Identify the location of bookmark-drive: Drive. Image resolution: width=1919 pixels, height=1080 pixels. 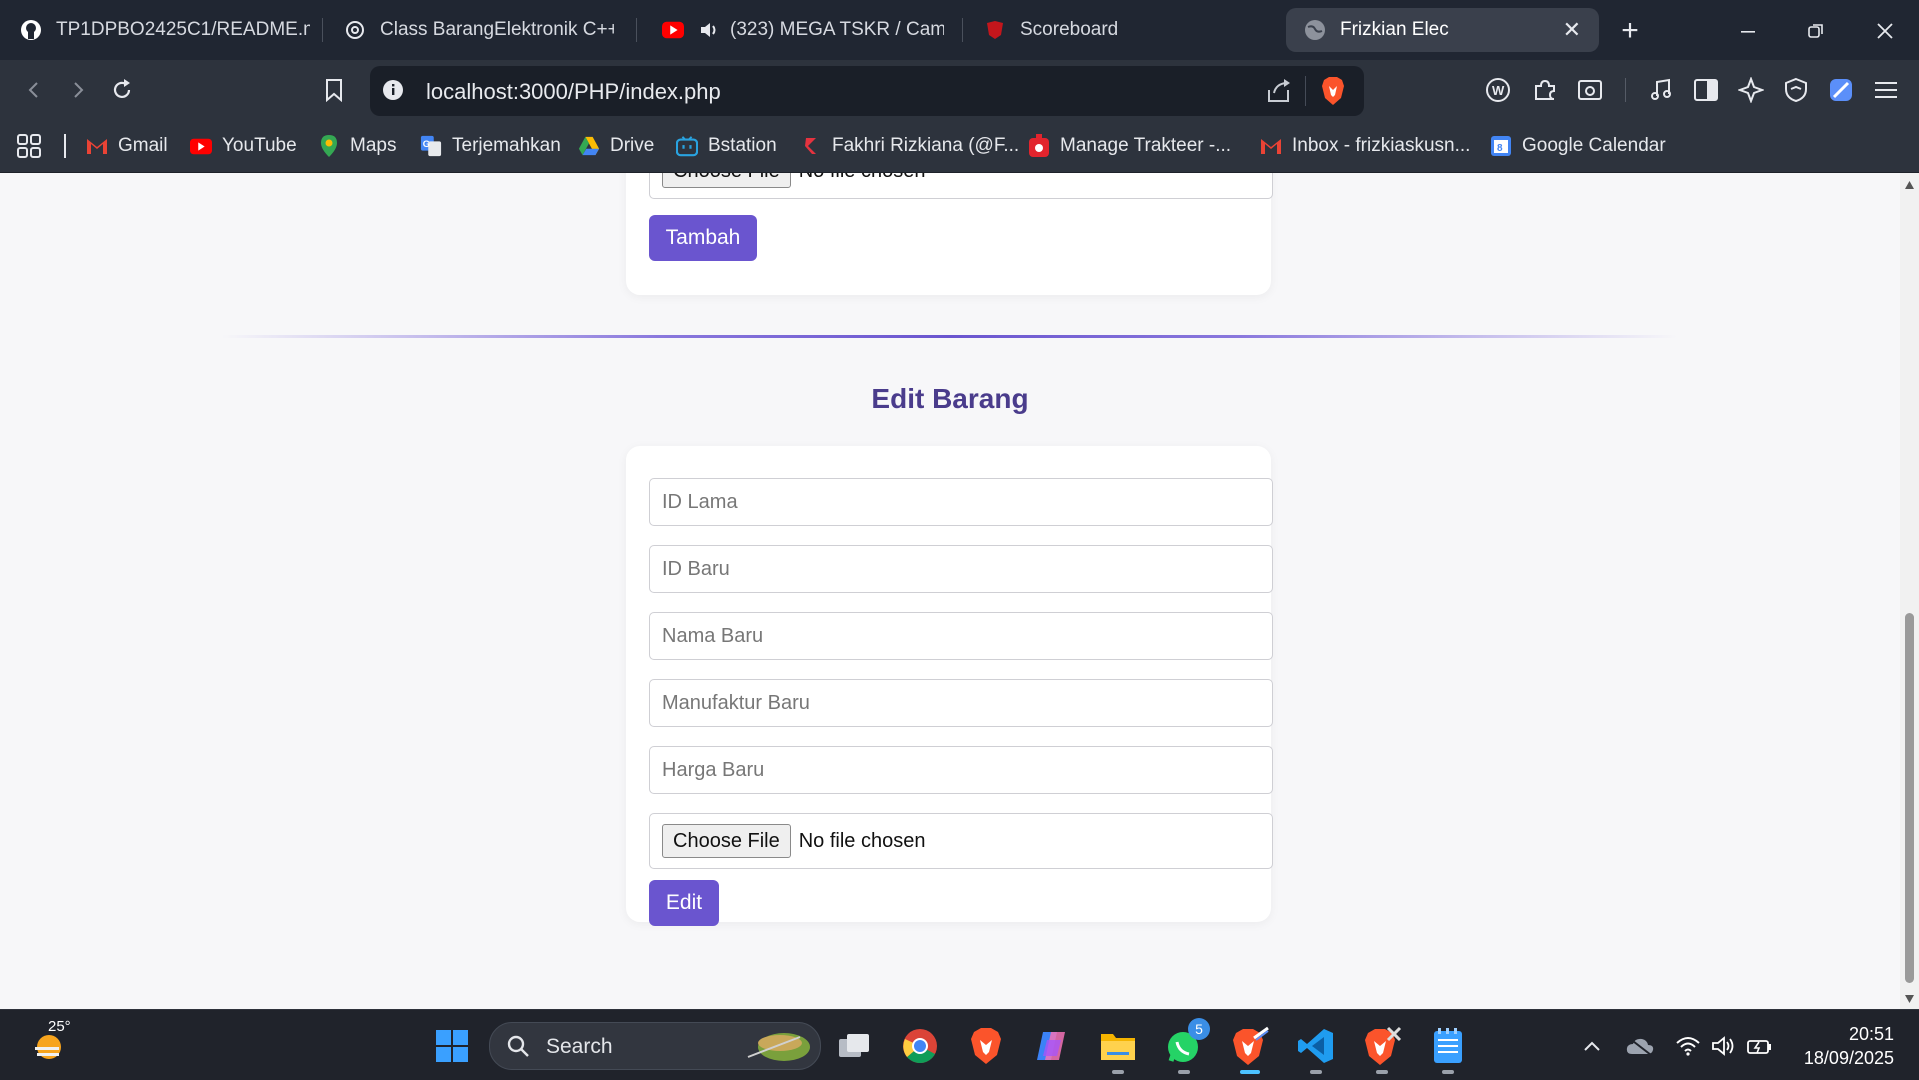
(616, 146).